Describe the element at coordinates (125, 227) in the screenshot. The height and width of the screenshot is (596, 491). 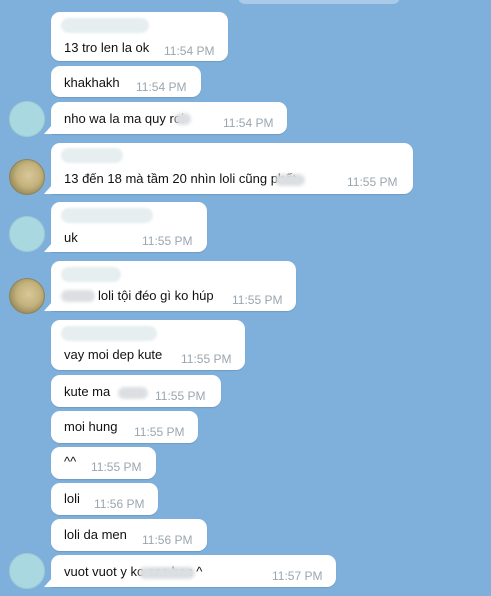
I see `message-bubble: uk 11:55 PM` at that location.